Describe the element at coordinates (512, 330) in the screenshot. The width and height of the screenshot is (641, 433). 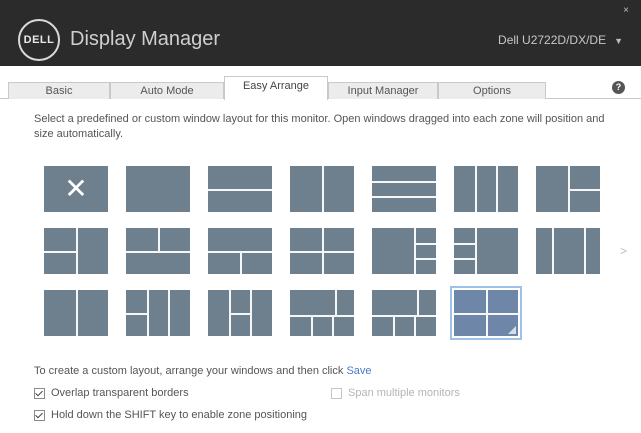
I see `resize-corner-icon` at that location.